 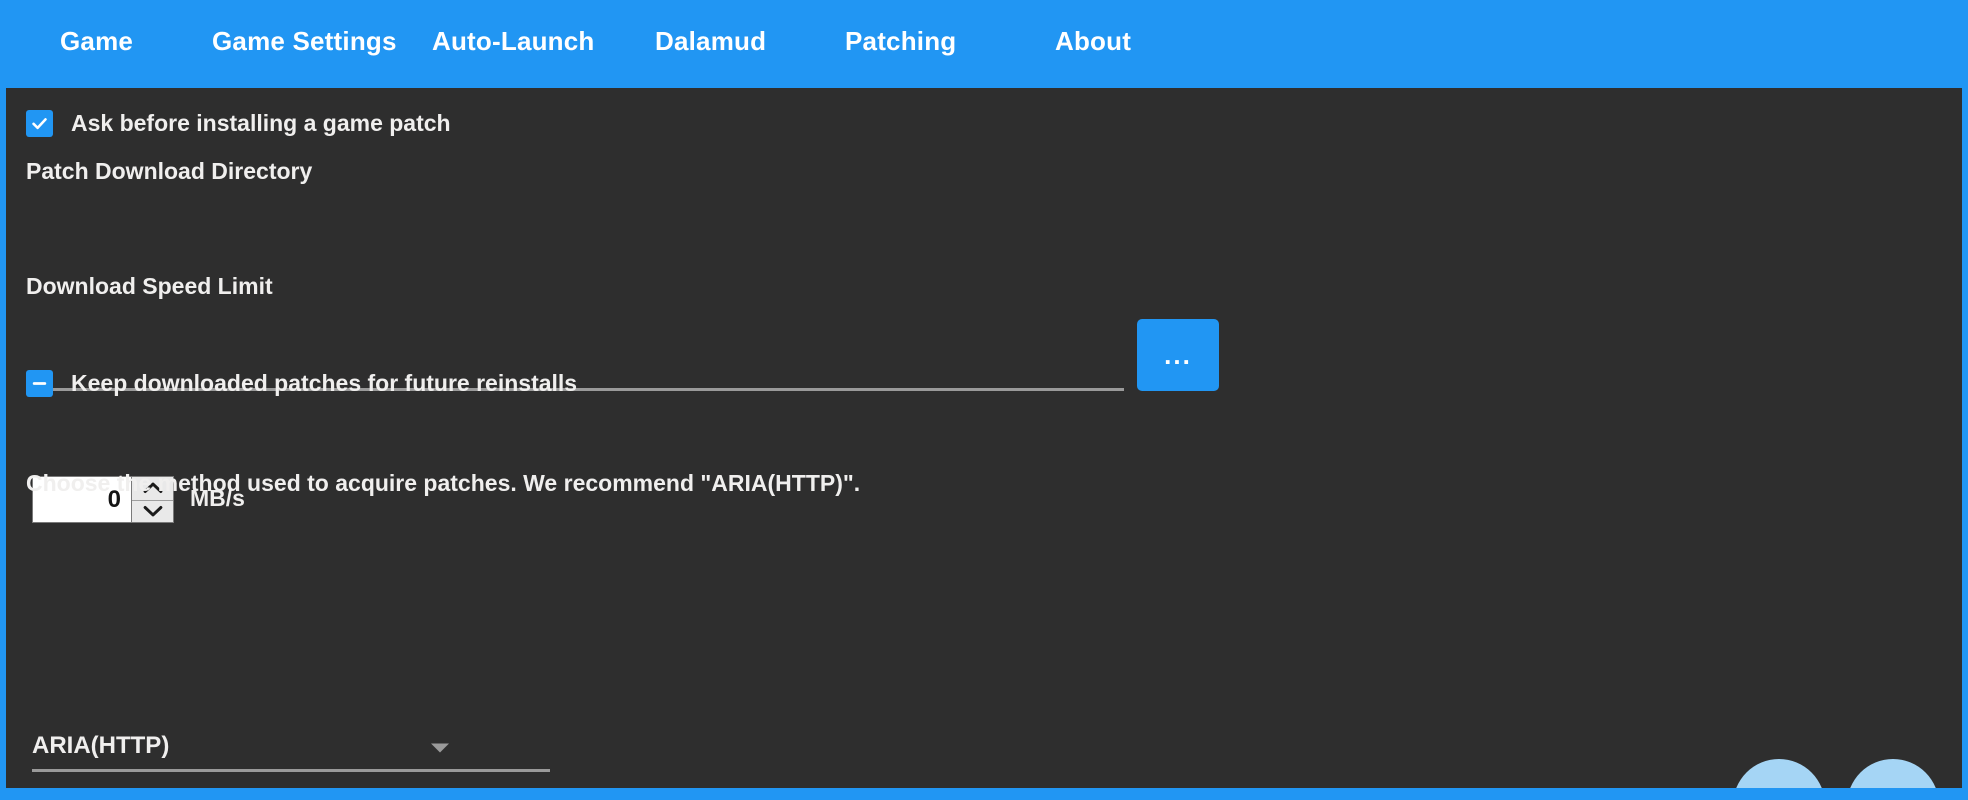 I want to click on ask-before-install-label: Ask before installing a game patch, so click(x=261, y=123).